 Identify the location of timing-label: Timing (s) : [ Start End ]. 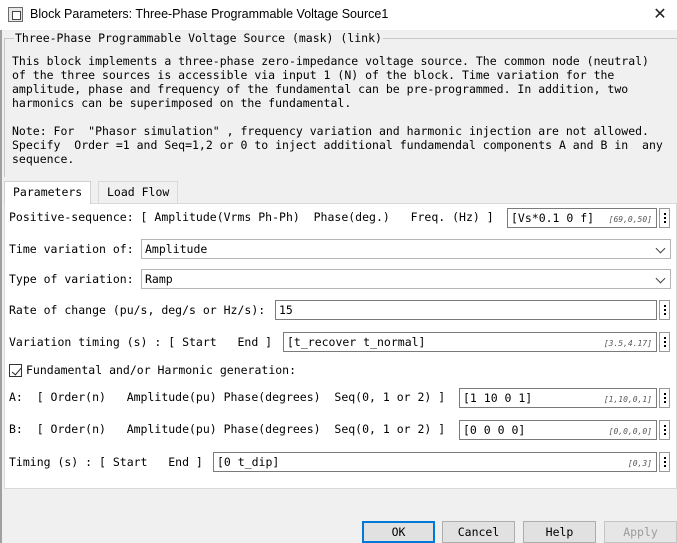
(106, 462).